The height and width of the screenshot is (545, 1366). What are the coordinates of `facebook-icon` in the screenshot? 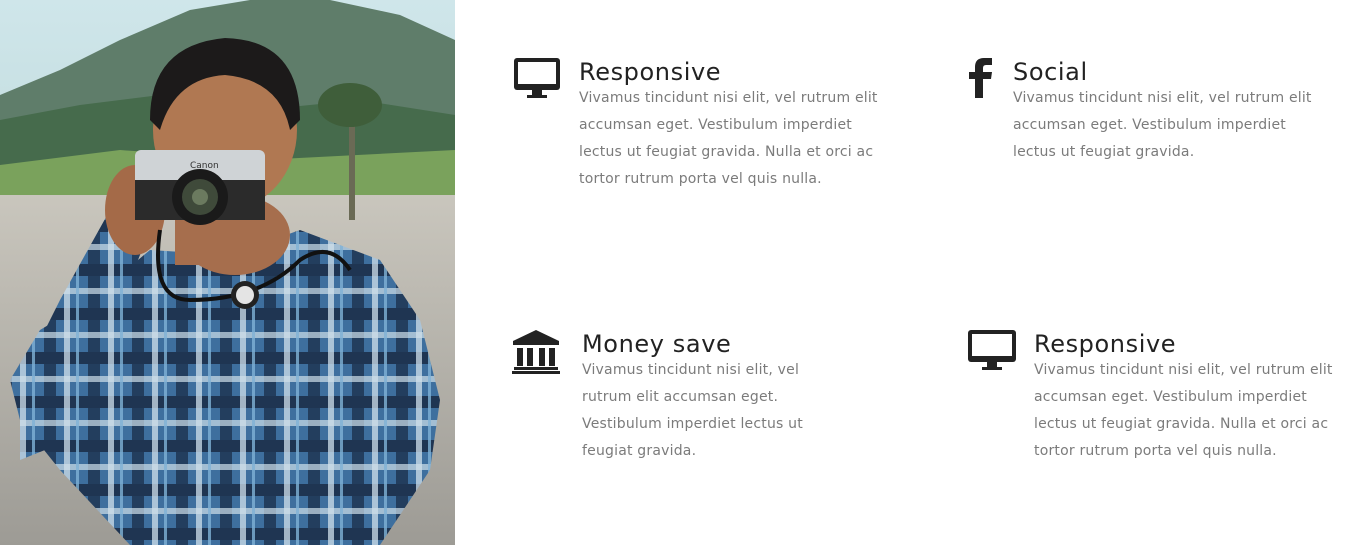 It's located at (981, 80).